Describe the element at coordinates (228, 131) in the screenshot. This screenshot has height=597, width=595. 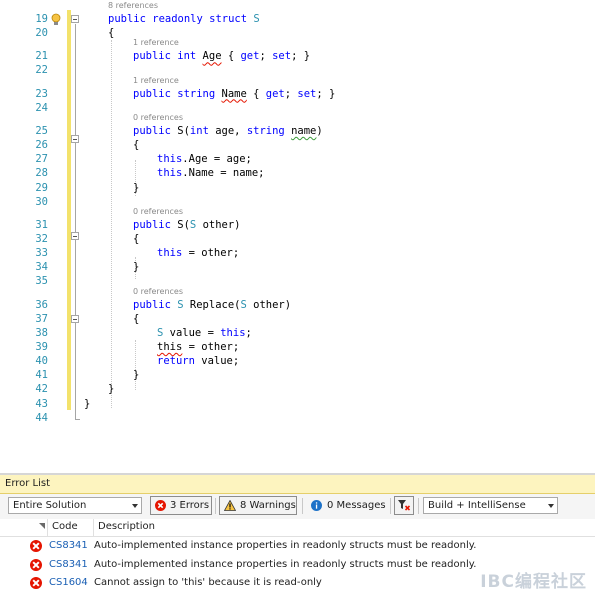
I see `code-text: public S(int age, string name)` at that location.